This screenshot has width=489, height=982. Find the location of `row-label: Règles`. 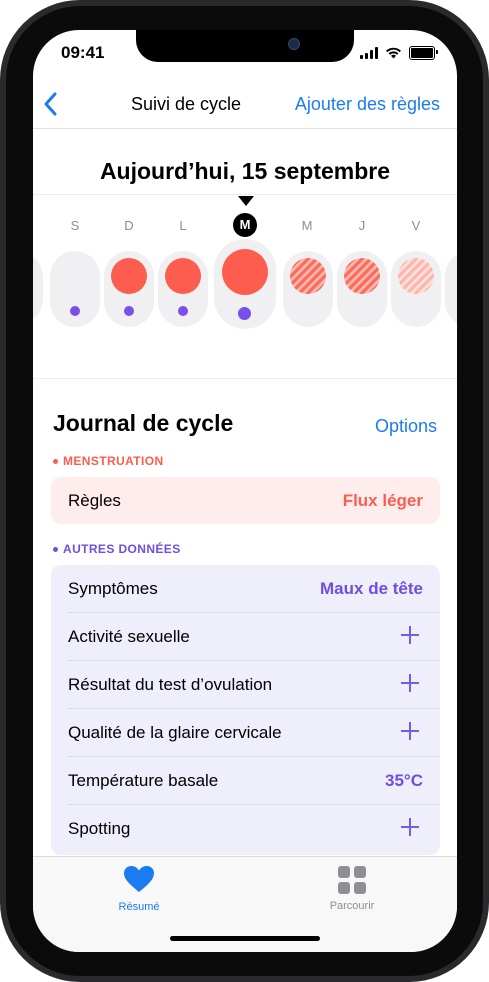

row-label: Règles is located at coordinates (94, 500).